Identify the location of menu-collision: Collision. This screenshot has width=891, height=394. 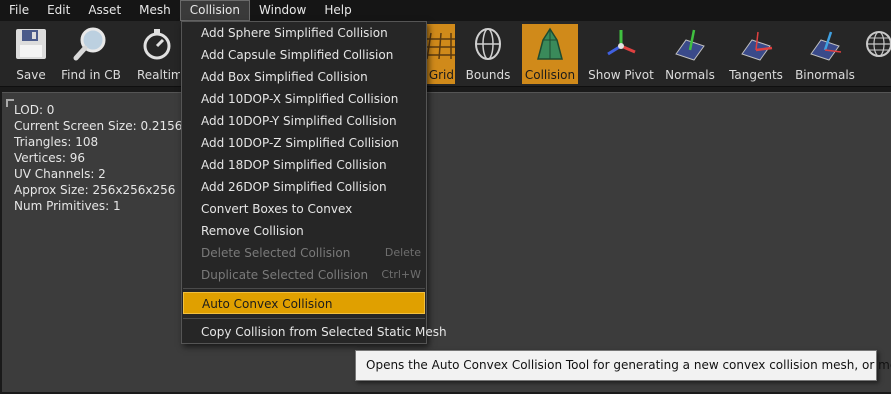
(215, 10).